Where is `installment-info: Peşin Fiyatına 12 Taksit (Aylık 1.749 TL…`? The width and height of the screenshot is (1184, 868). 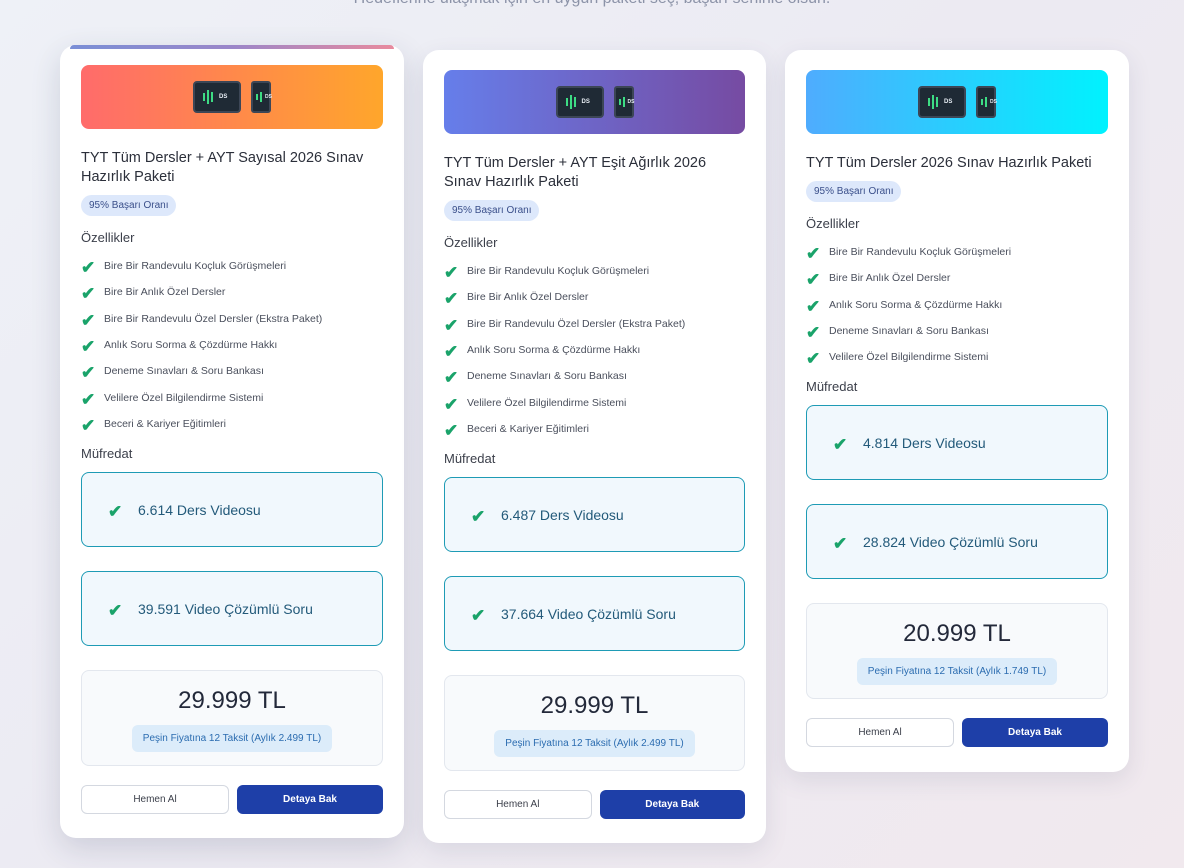 installment-info: Peşin Fiyatına 12 Taksit (Aylık 1.749 TL… is located at coordinates (957, 672).